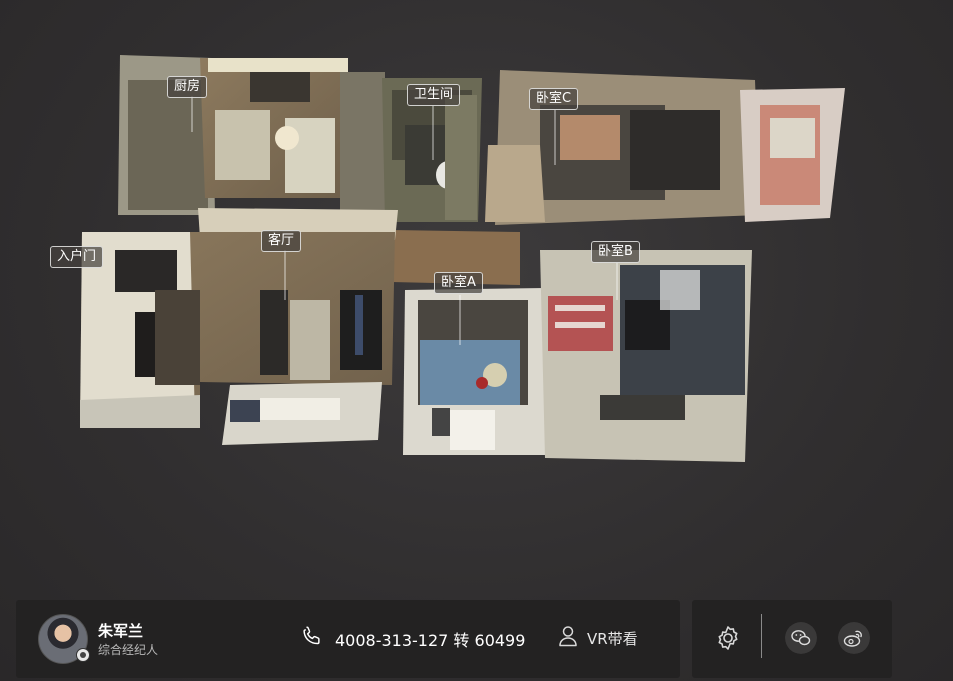  I want to click on bedroom-b-model, so click(646, 356).